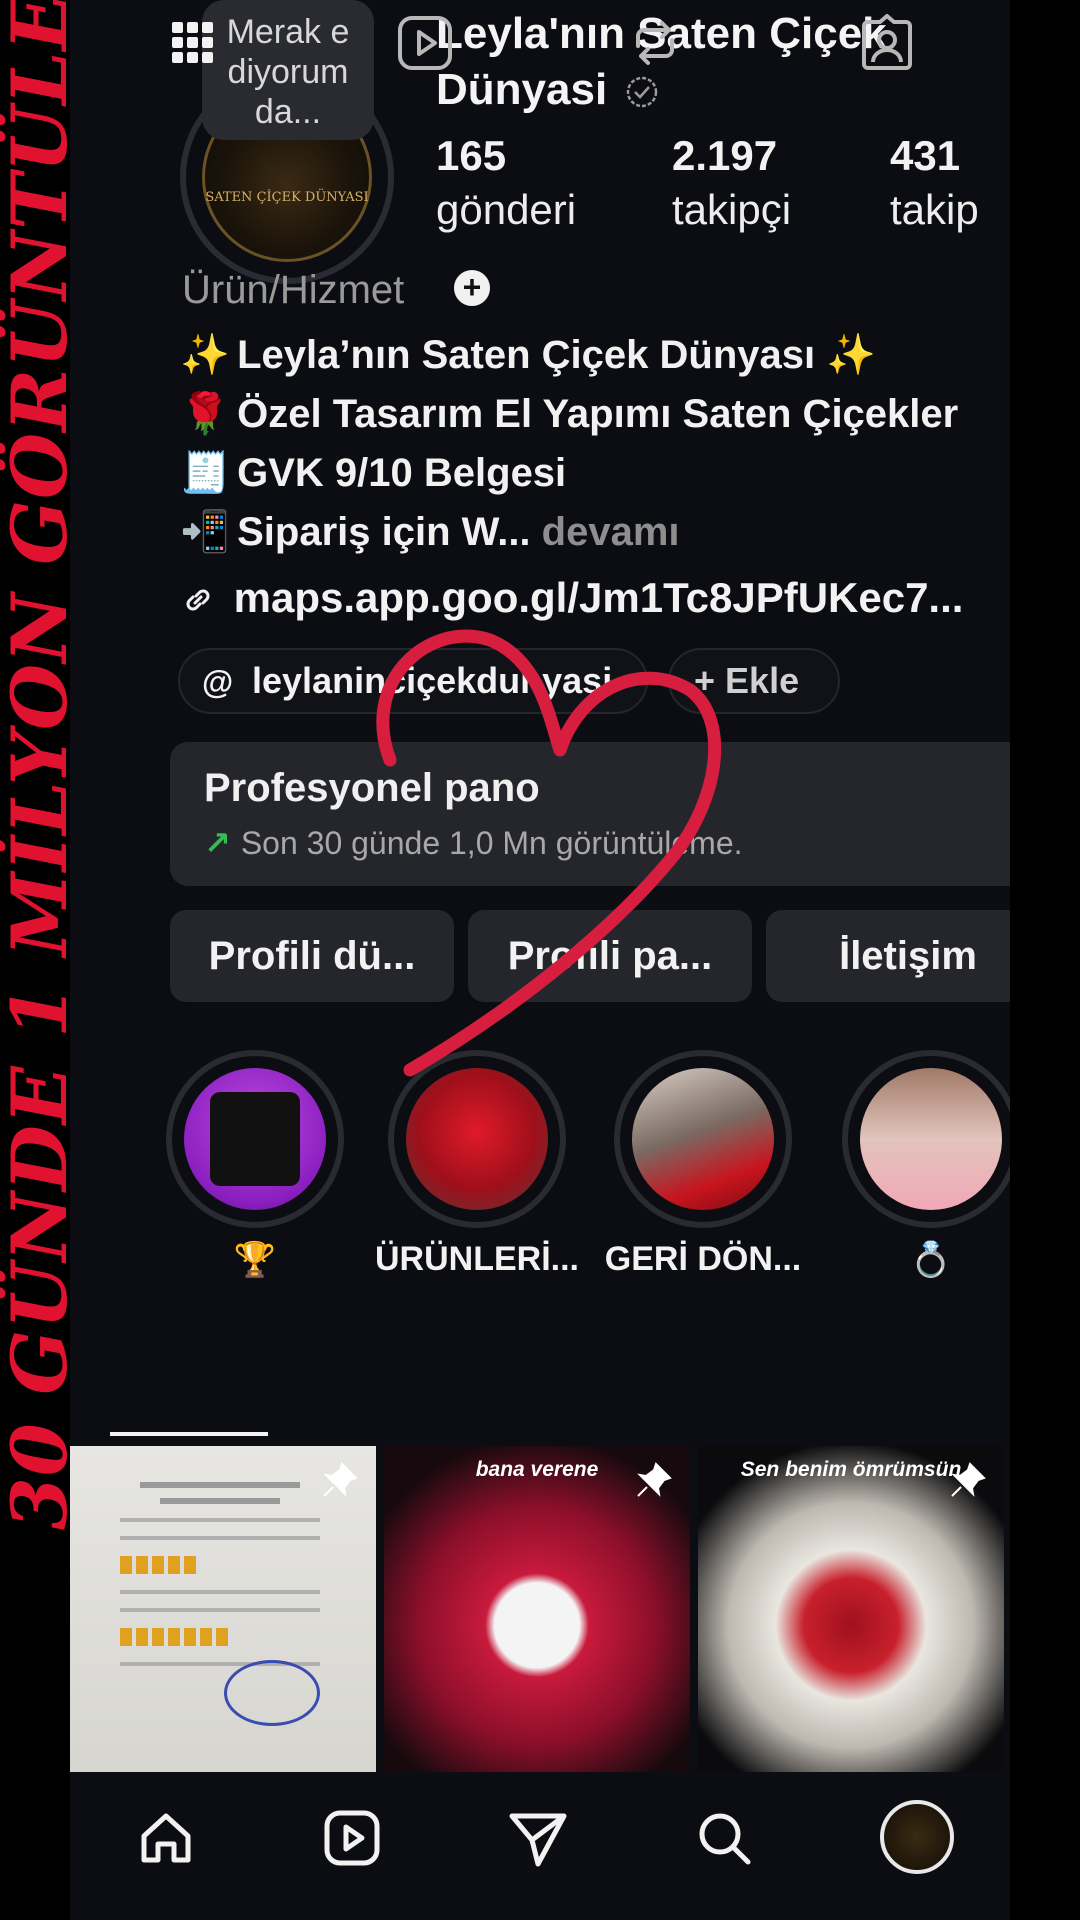 The width and height of the screenshot is (1080, 1920). I want to click on contact-button: İletişim, so click(888, 956).